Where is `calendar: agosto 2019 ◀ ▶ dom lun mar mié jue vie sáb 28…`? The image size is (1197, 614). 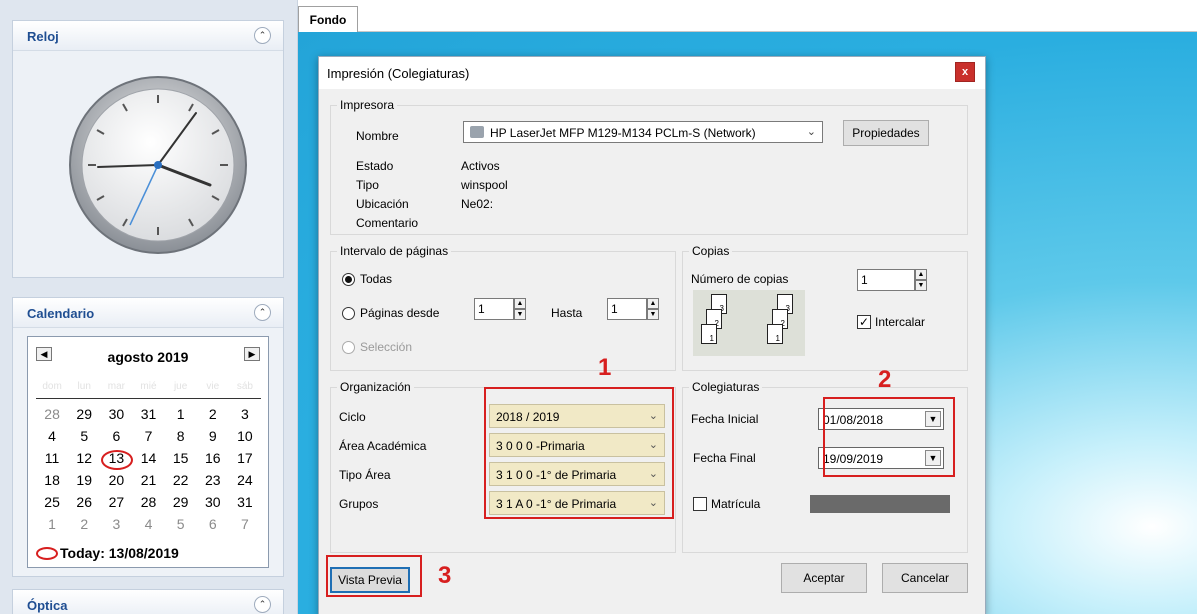
calendar: agosto 2019 ◀ ▶ dom lun mar mié jue vie sáb 28… is located at coordinates (148, 452).